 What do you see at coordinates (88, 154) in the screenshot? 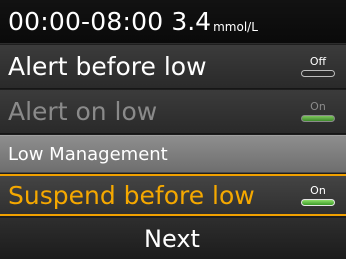
I see `section-title: Low Management` at bounding box center [88, 154].